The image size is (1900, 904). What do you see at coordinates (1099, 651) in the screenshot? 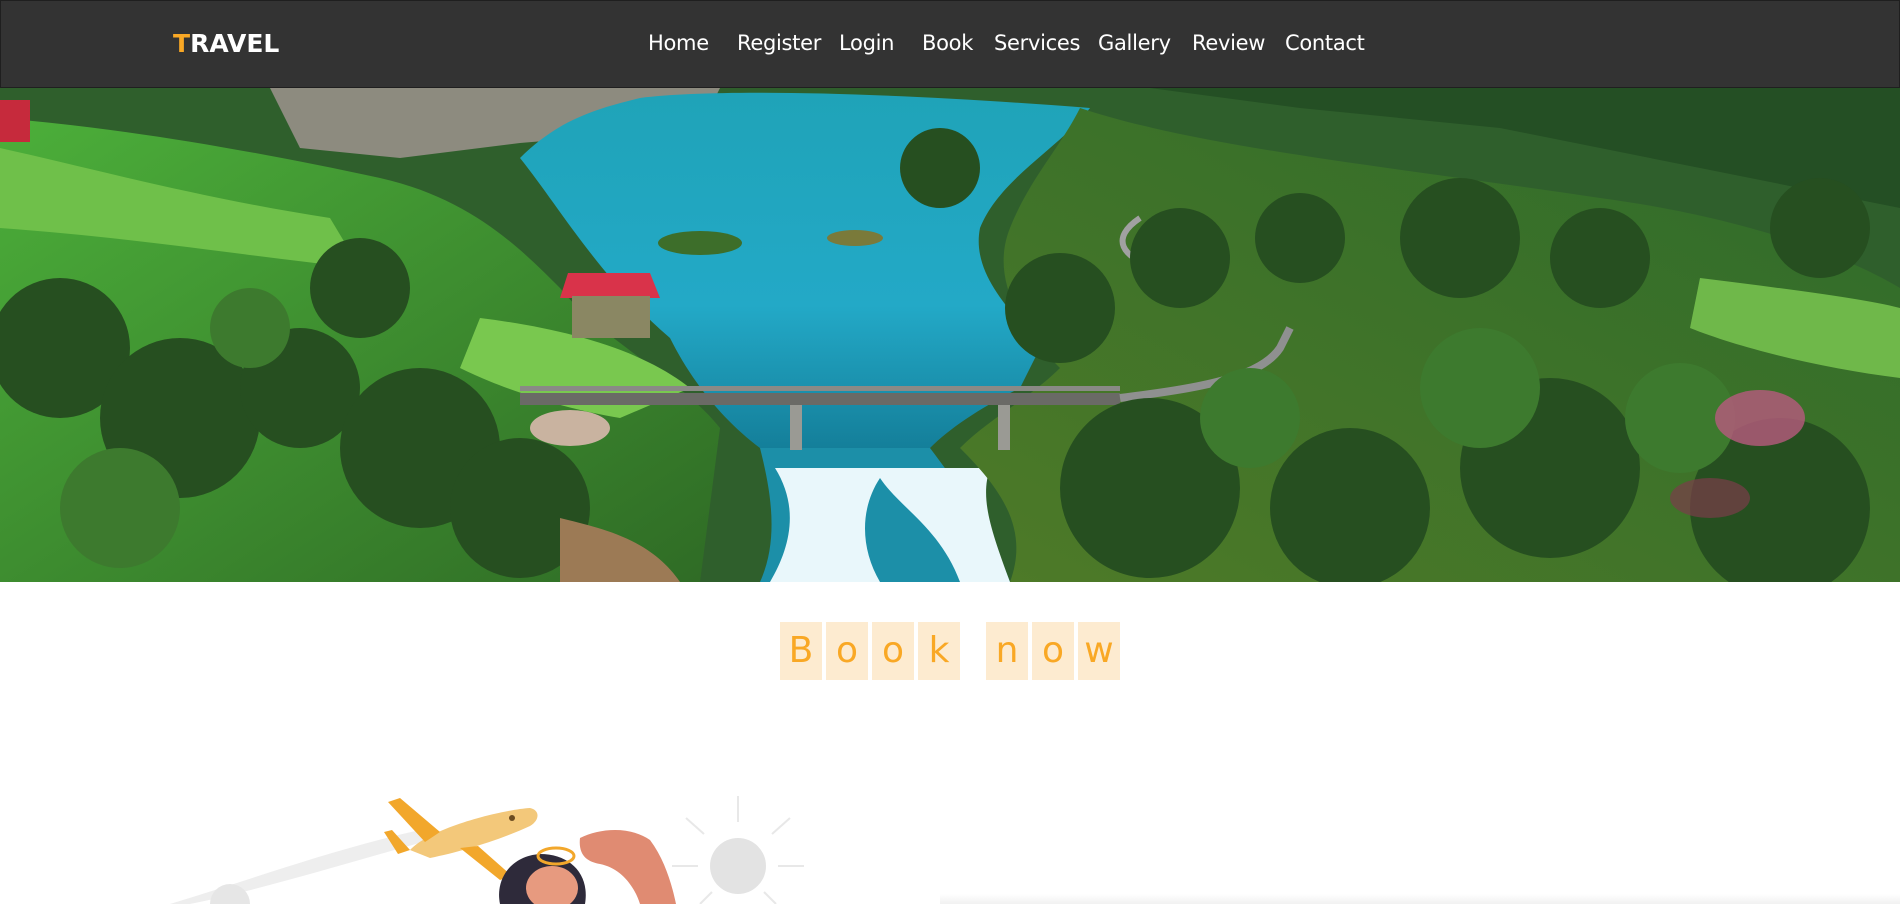
I see `book-now-letter: w` at bounding box center [1099, 651].